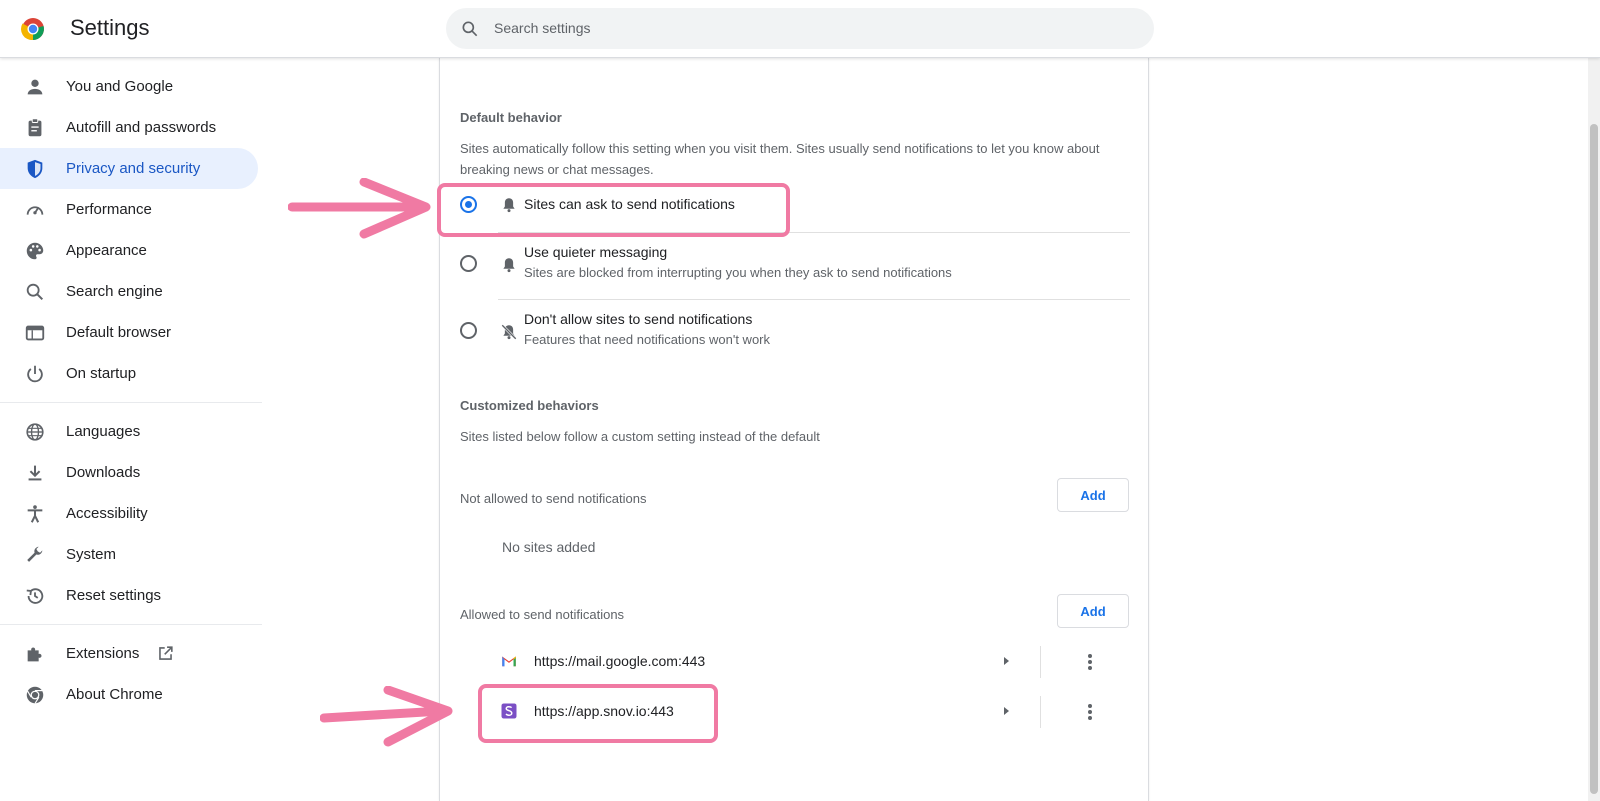  Describe the element at coordinates (509, 711) in the screenshot. I see `snov-icon` at that location.